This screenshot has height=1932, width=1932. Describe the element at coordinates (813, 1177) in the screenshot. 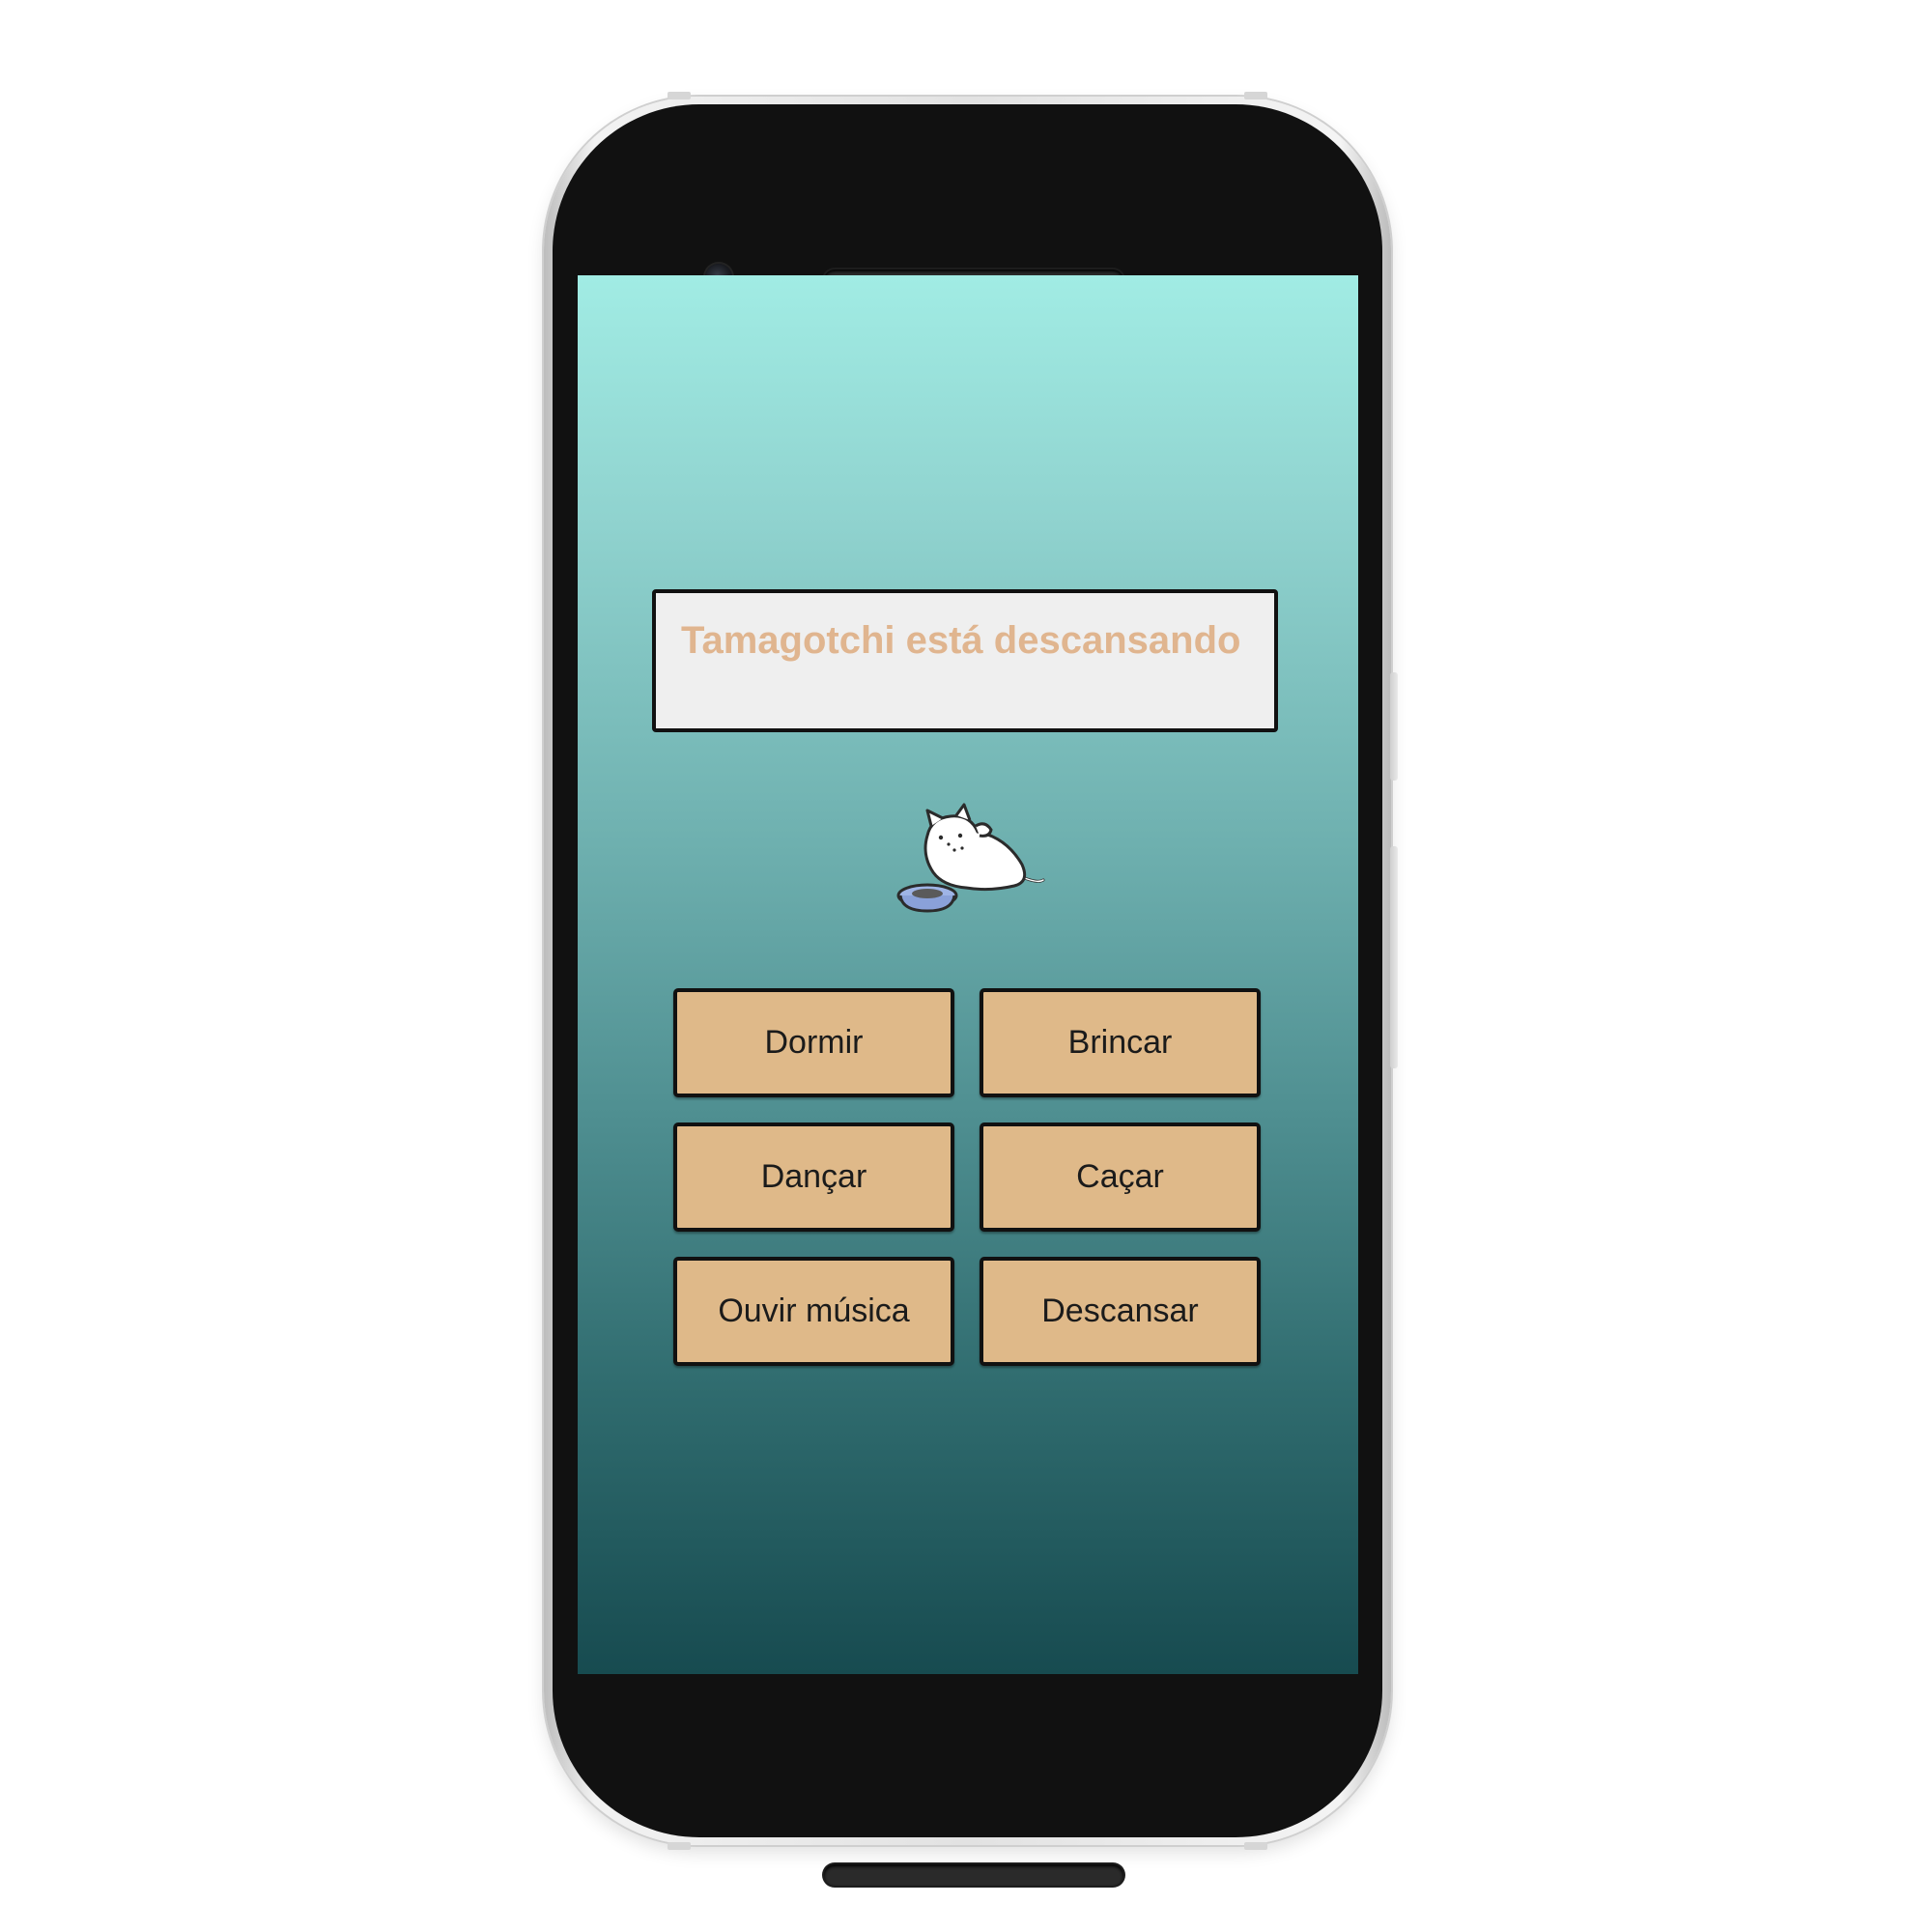

I see `dance-button: Dançar` at that location.